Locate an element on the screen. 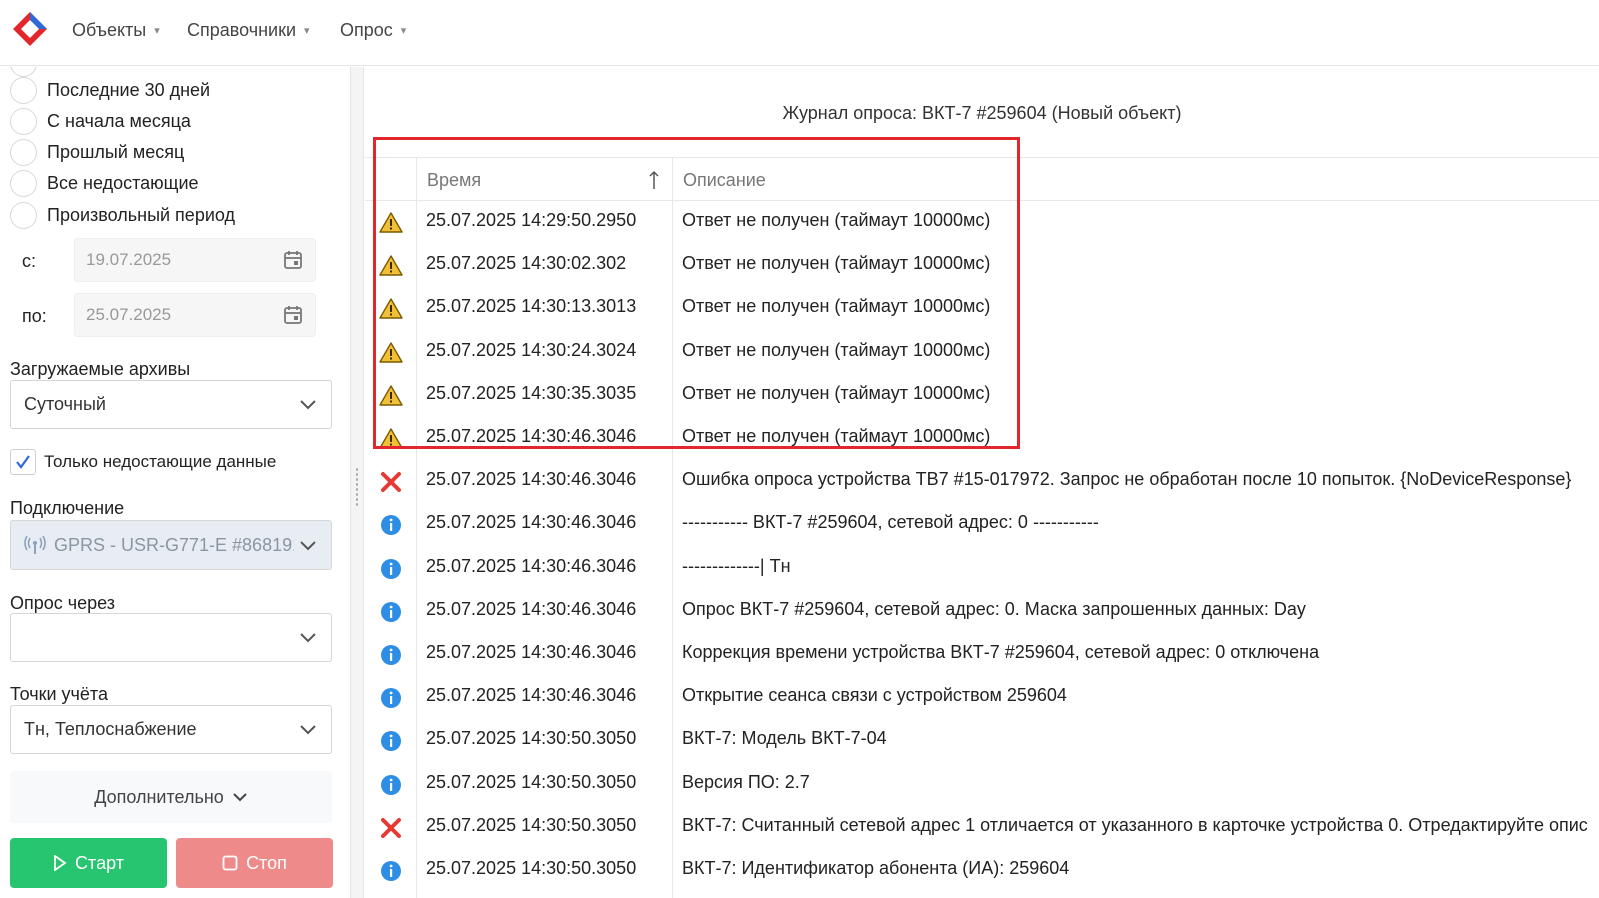 The height and width of the screenshot is (898, 1599). antenna-icon is located at coordinates (35, 544).